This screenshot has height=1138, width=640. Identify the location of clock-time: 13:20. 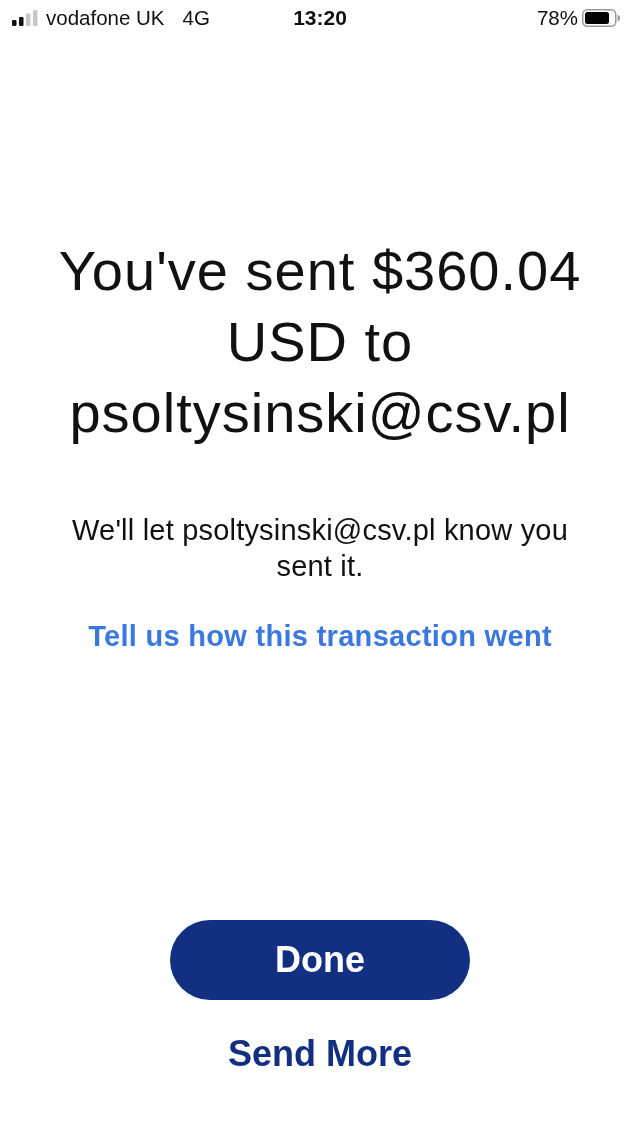
(320, 18).